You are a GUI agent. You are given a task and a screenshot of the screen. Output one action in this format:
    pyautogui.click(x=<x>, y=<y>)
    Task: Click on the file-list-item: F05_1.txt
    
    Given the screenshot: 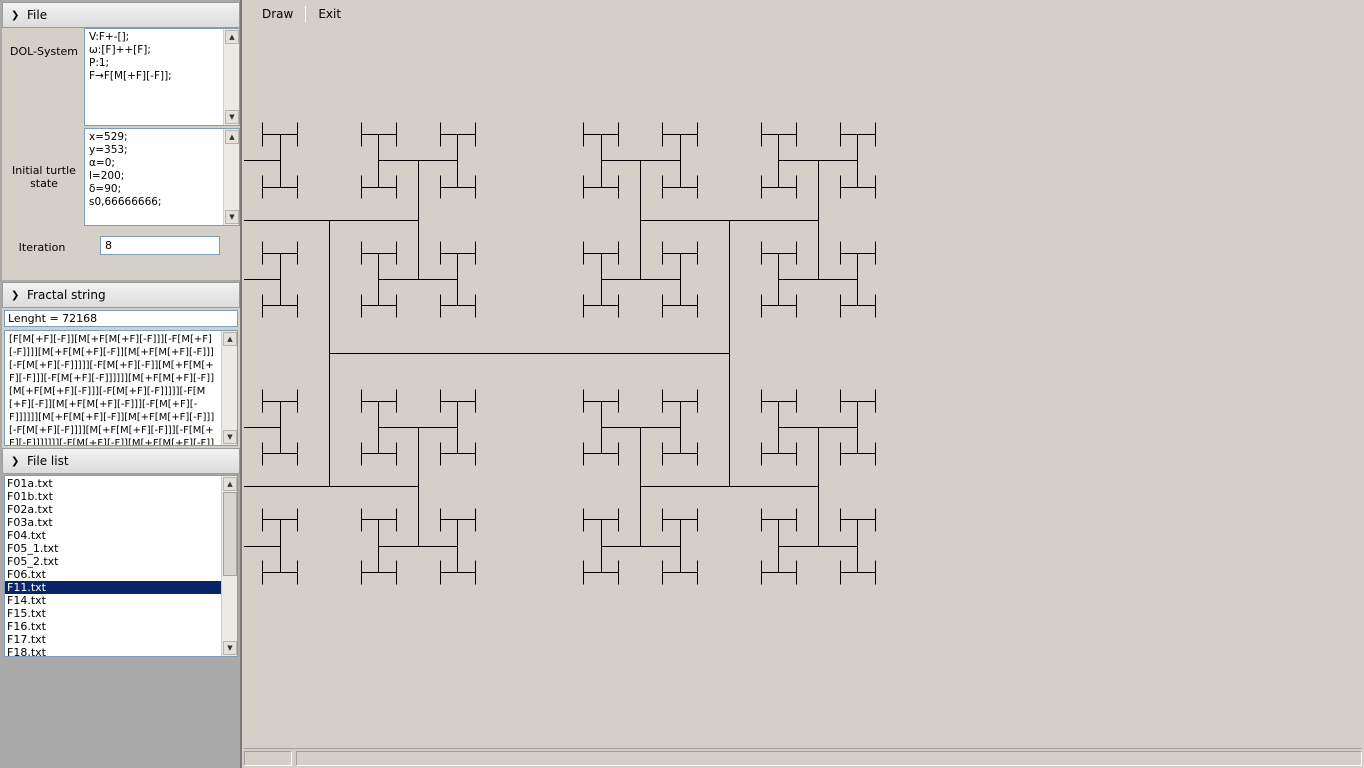 What is the action you would take?
    pyautogui.click(x=121, y=548)
    